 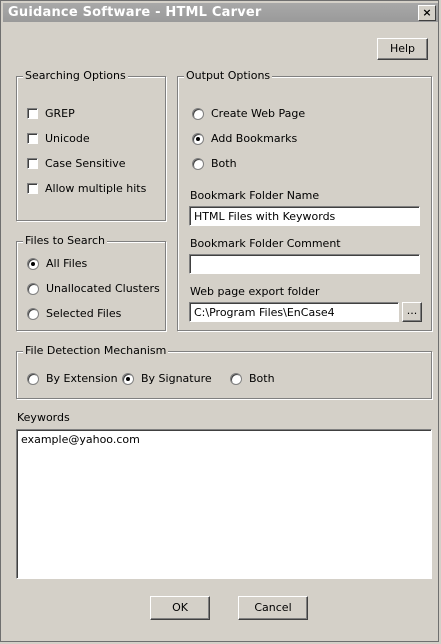 What do you see at coordinates (33, 313) in the screenshot?
I see `selected-files-radio` at bounding box center [33, 313].